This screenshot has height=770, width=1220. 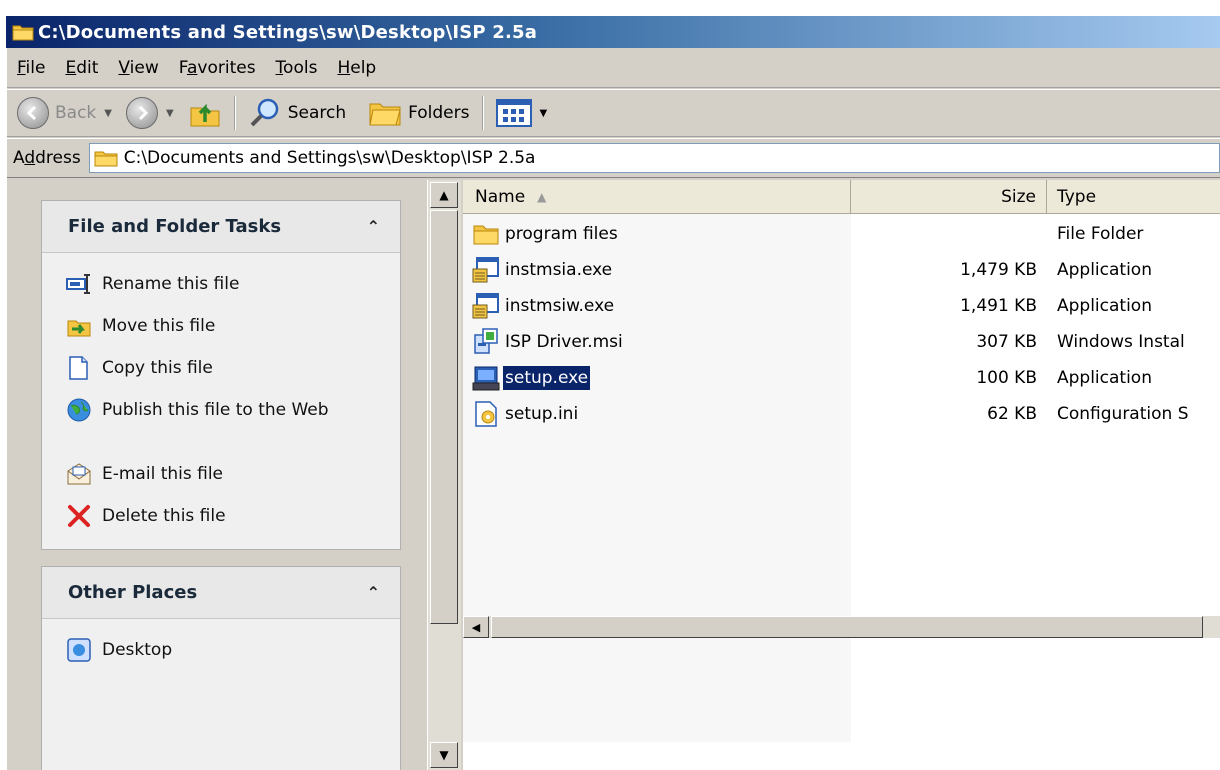 I want to click on toolbar: Back ▼ ▼ Search Folders ▼, so click(x=613, y=113).